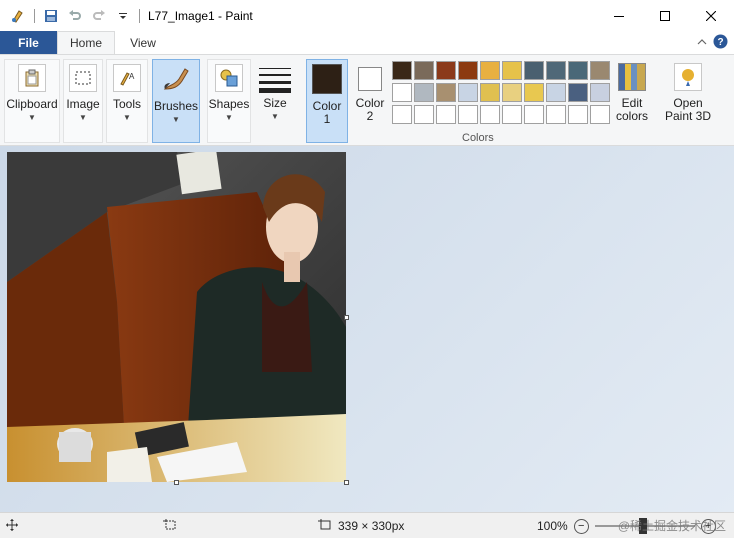 The image size is (734, 538). I want to click on help-icon: ?, so click(720, 43).